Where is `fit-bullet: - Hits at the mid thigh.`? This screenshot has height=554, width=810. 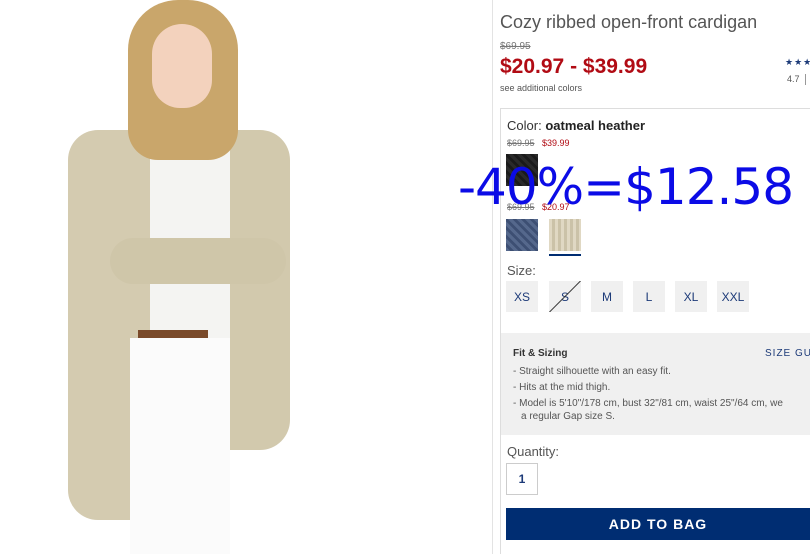 fit-bullet: - Hits at the mid thigh. is located at coordinates (562, 387).